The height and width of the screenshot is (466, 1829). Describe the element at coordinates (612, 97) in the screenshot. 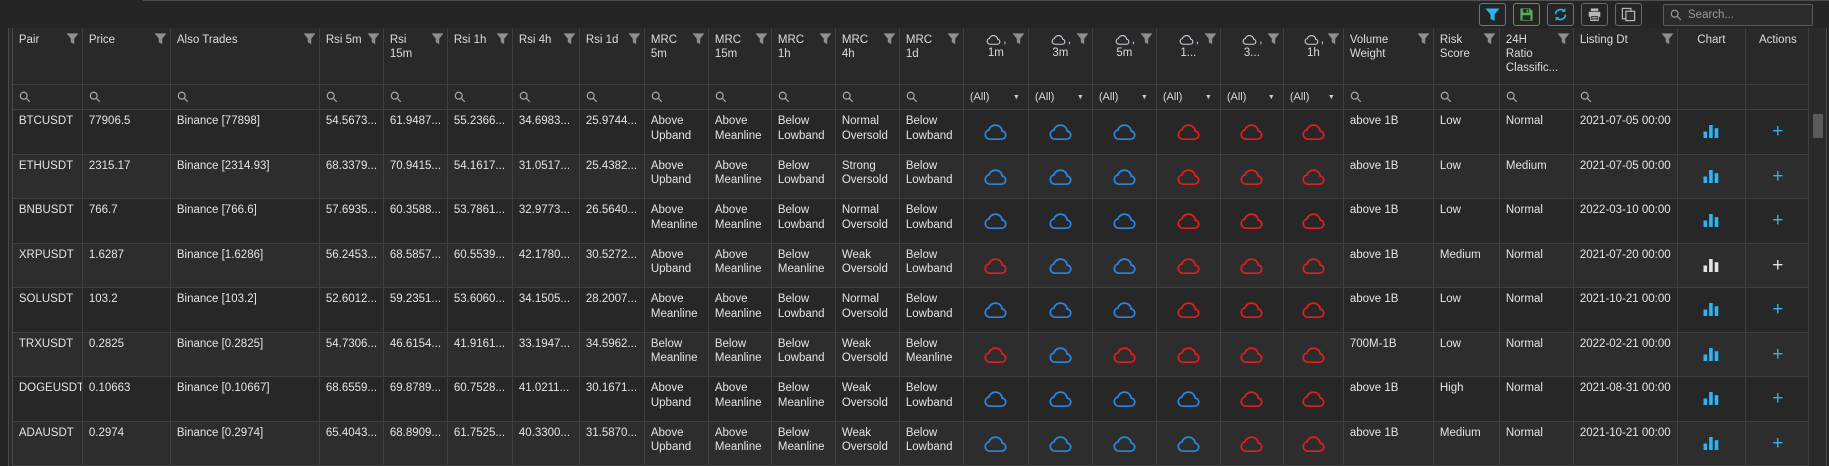

I see `filter-input-rsi_1d` at that location.